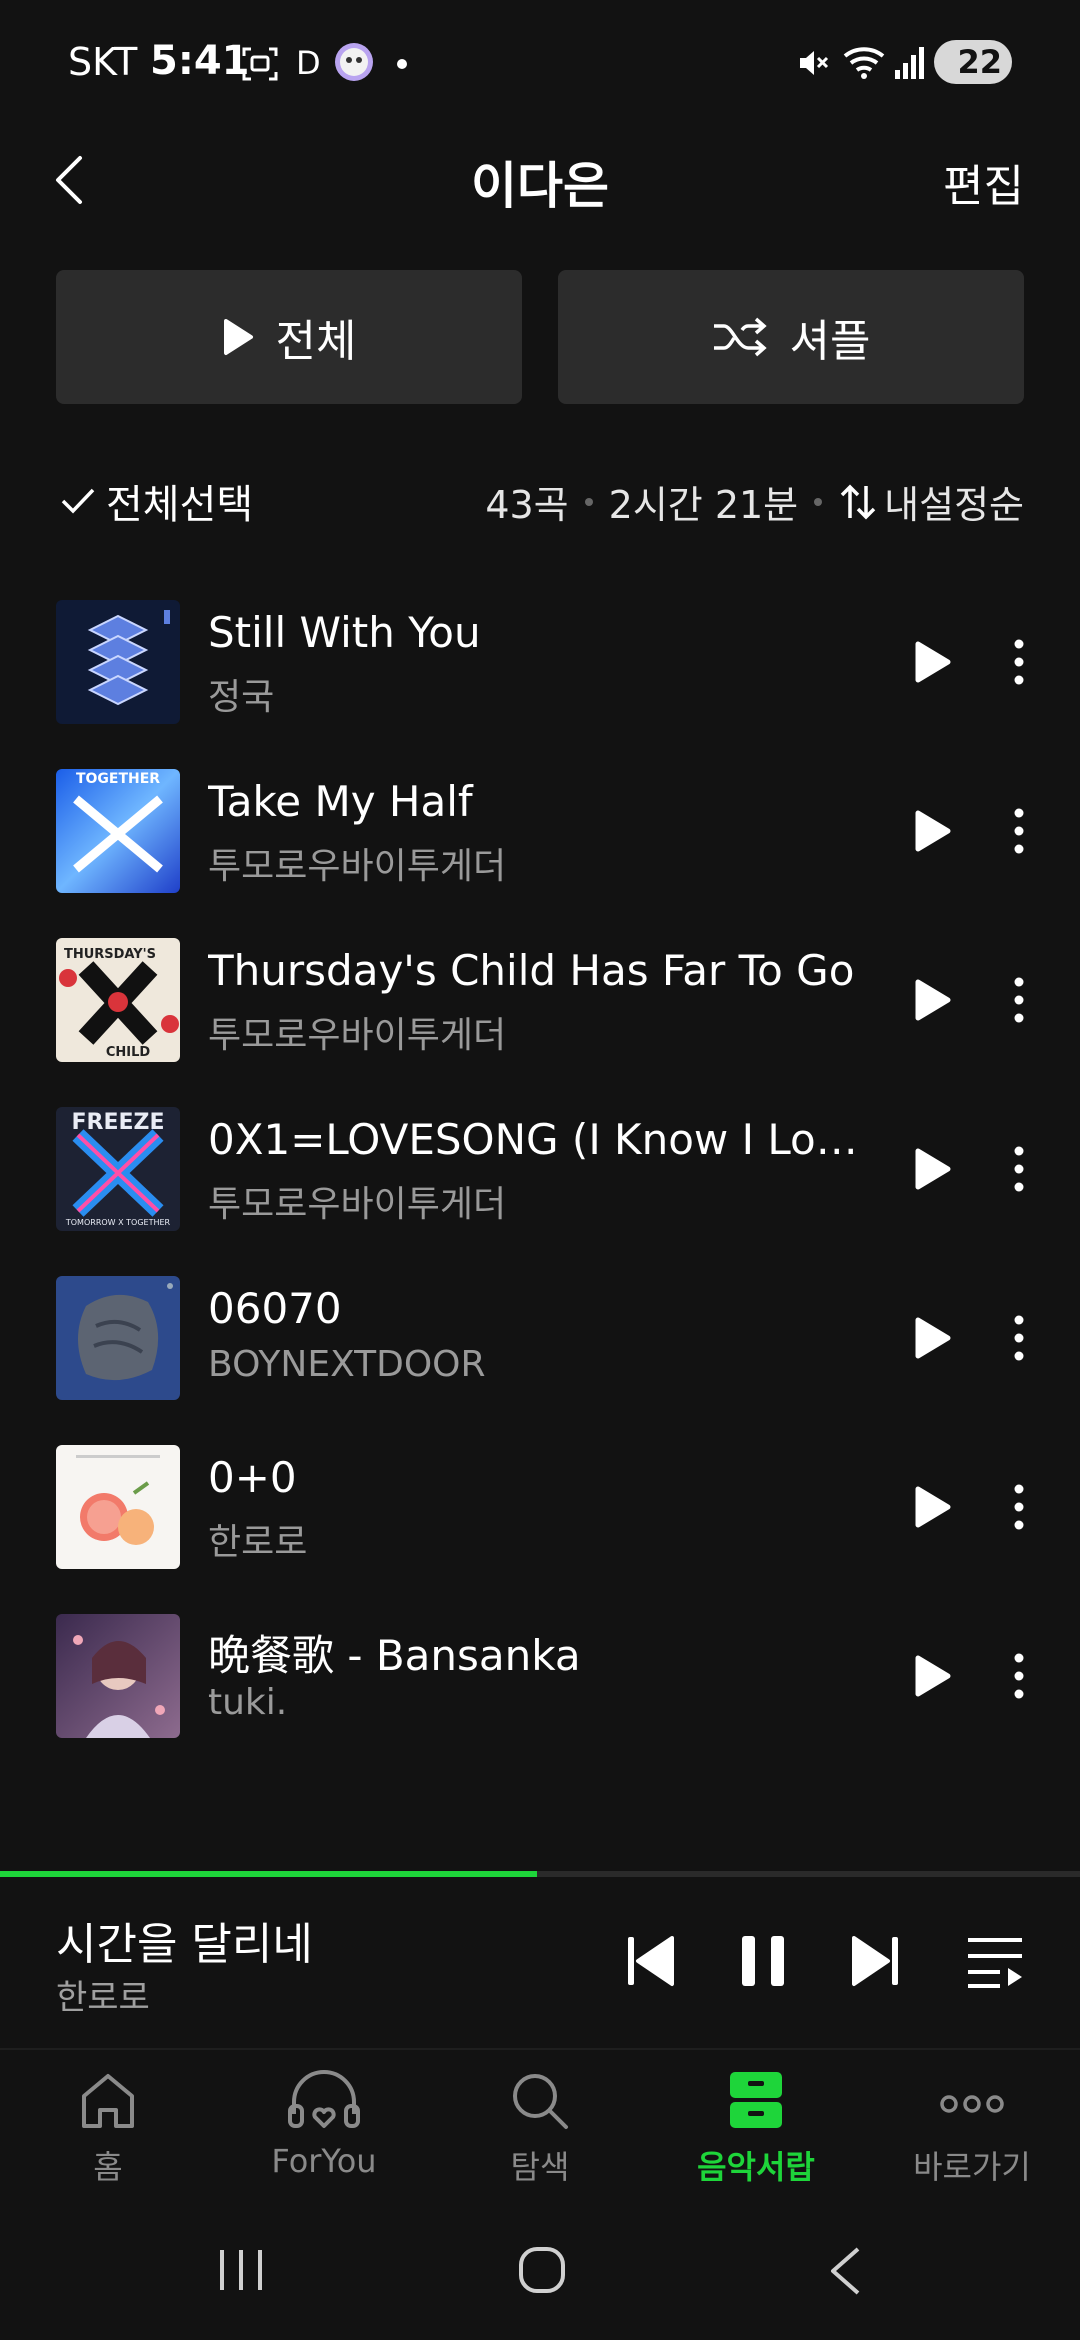 This screenshot has width=1080, height=2340. I want to click on home-icon, so click(108, 2101).